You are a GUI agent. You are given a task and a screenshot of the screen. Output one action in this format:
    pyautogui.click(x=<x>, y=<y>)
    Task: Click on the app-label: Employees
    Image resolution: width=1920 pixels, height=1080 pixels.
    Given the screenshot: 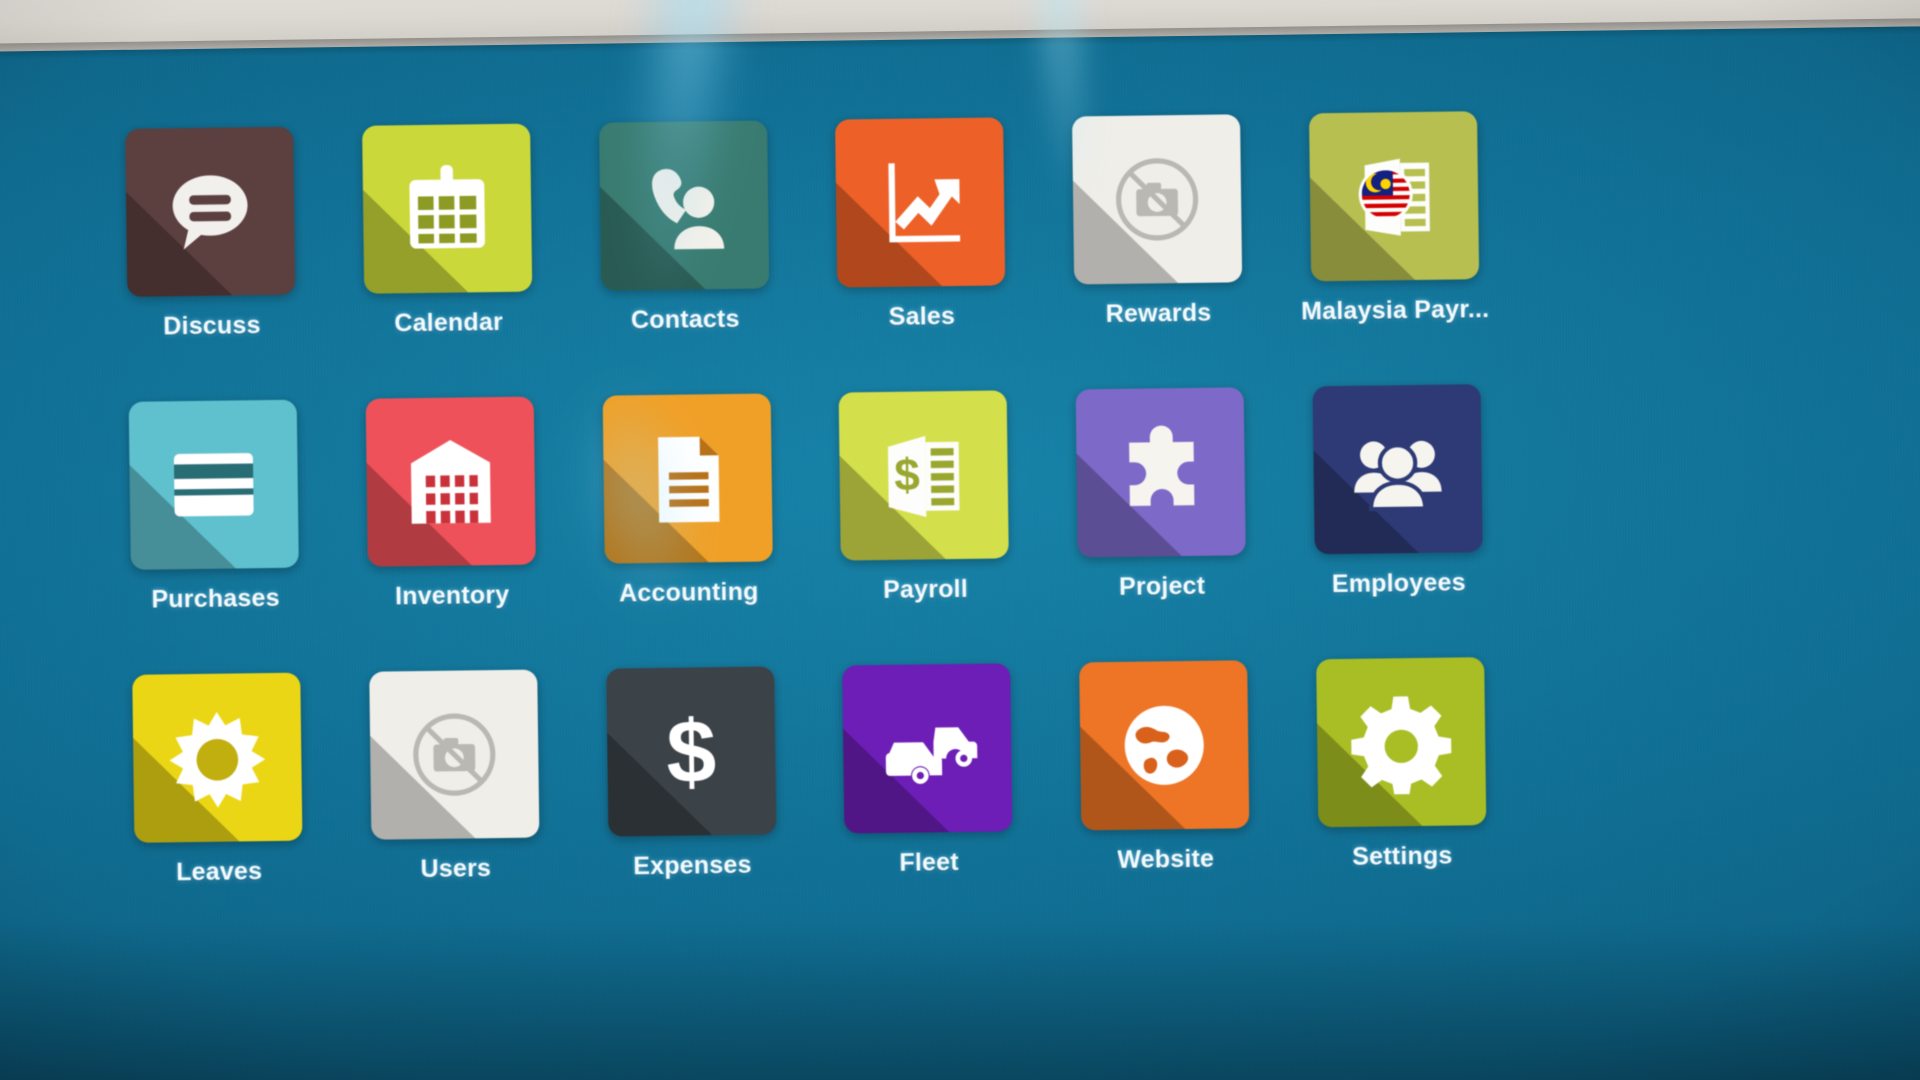 What is the action you would take?
    pyautogui.click(x=1398, y=583)
    